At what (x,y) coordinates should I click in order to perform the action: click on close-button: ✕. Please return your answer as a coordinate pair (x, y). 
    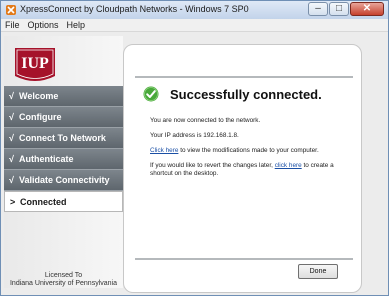
    Looking at the image, I should click on (367, 9).